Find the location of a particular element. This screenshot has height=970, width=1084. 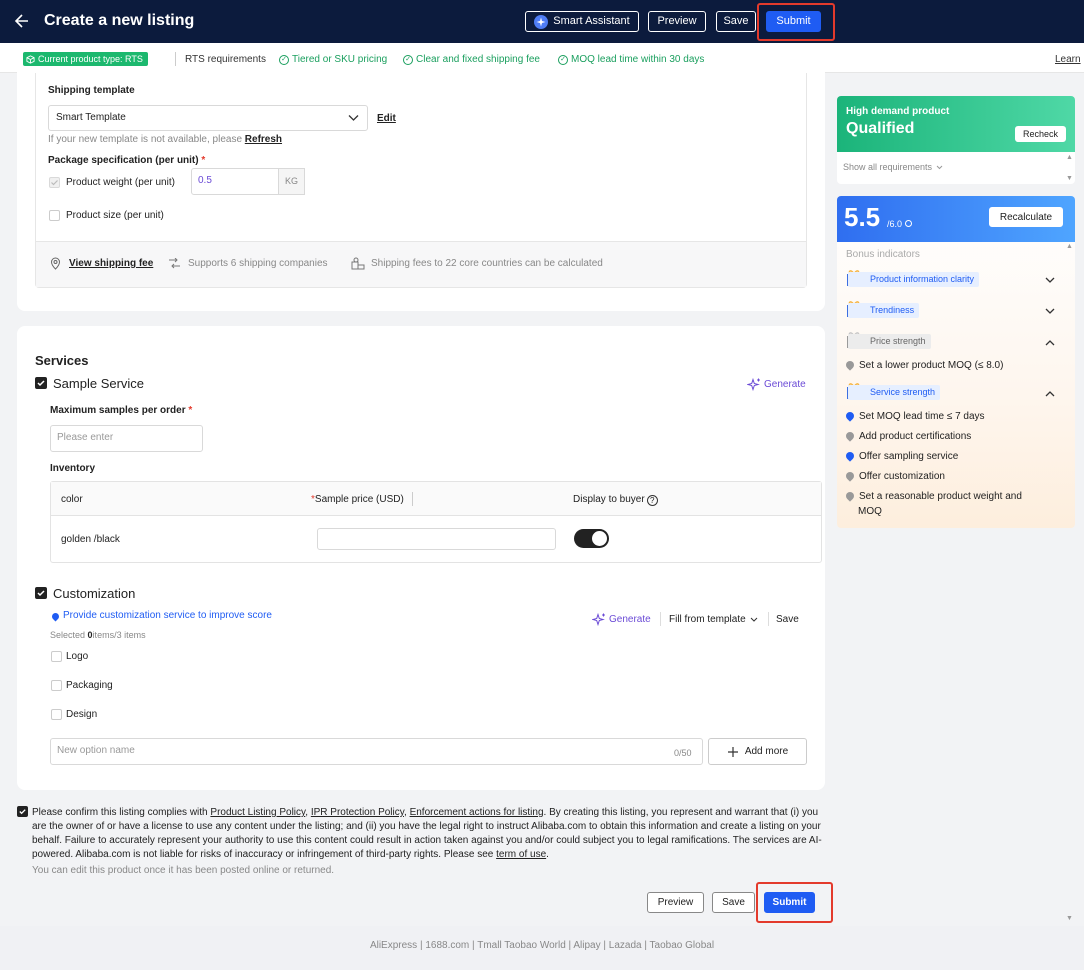

recheck-button: Recheck is located at coordinates (1040, 134).